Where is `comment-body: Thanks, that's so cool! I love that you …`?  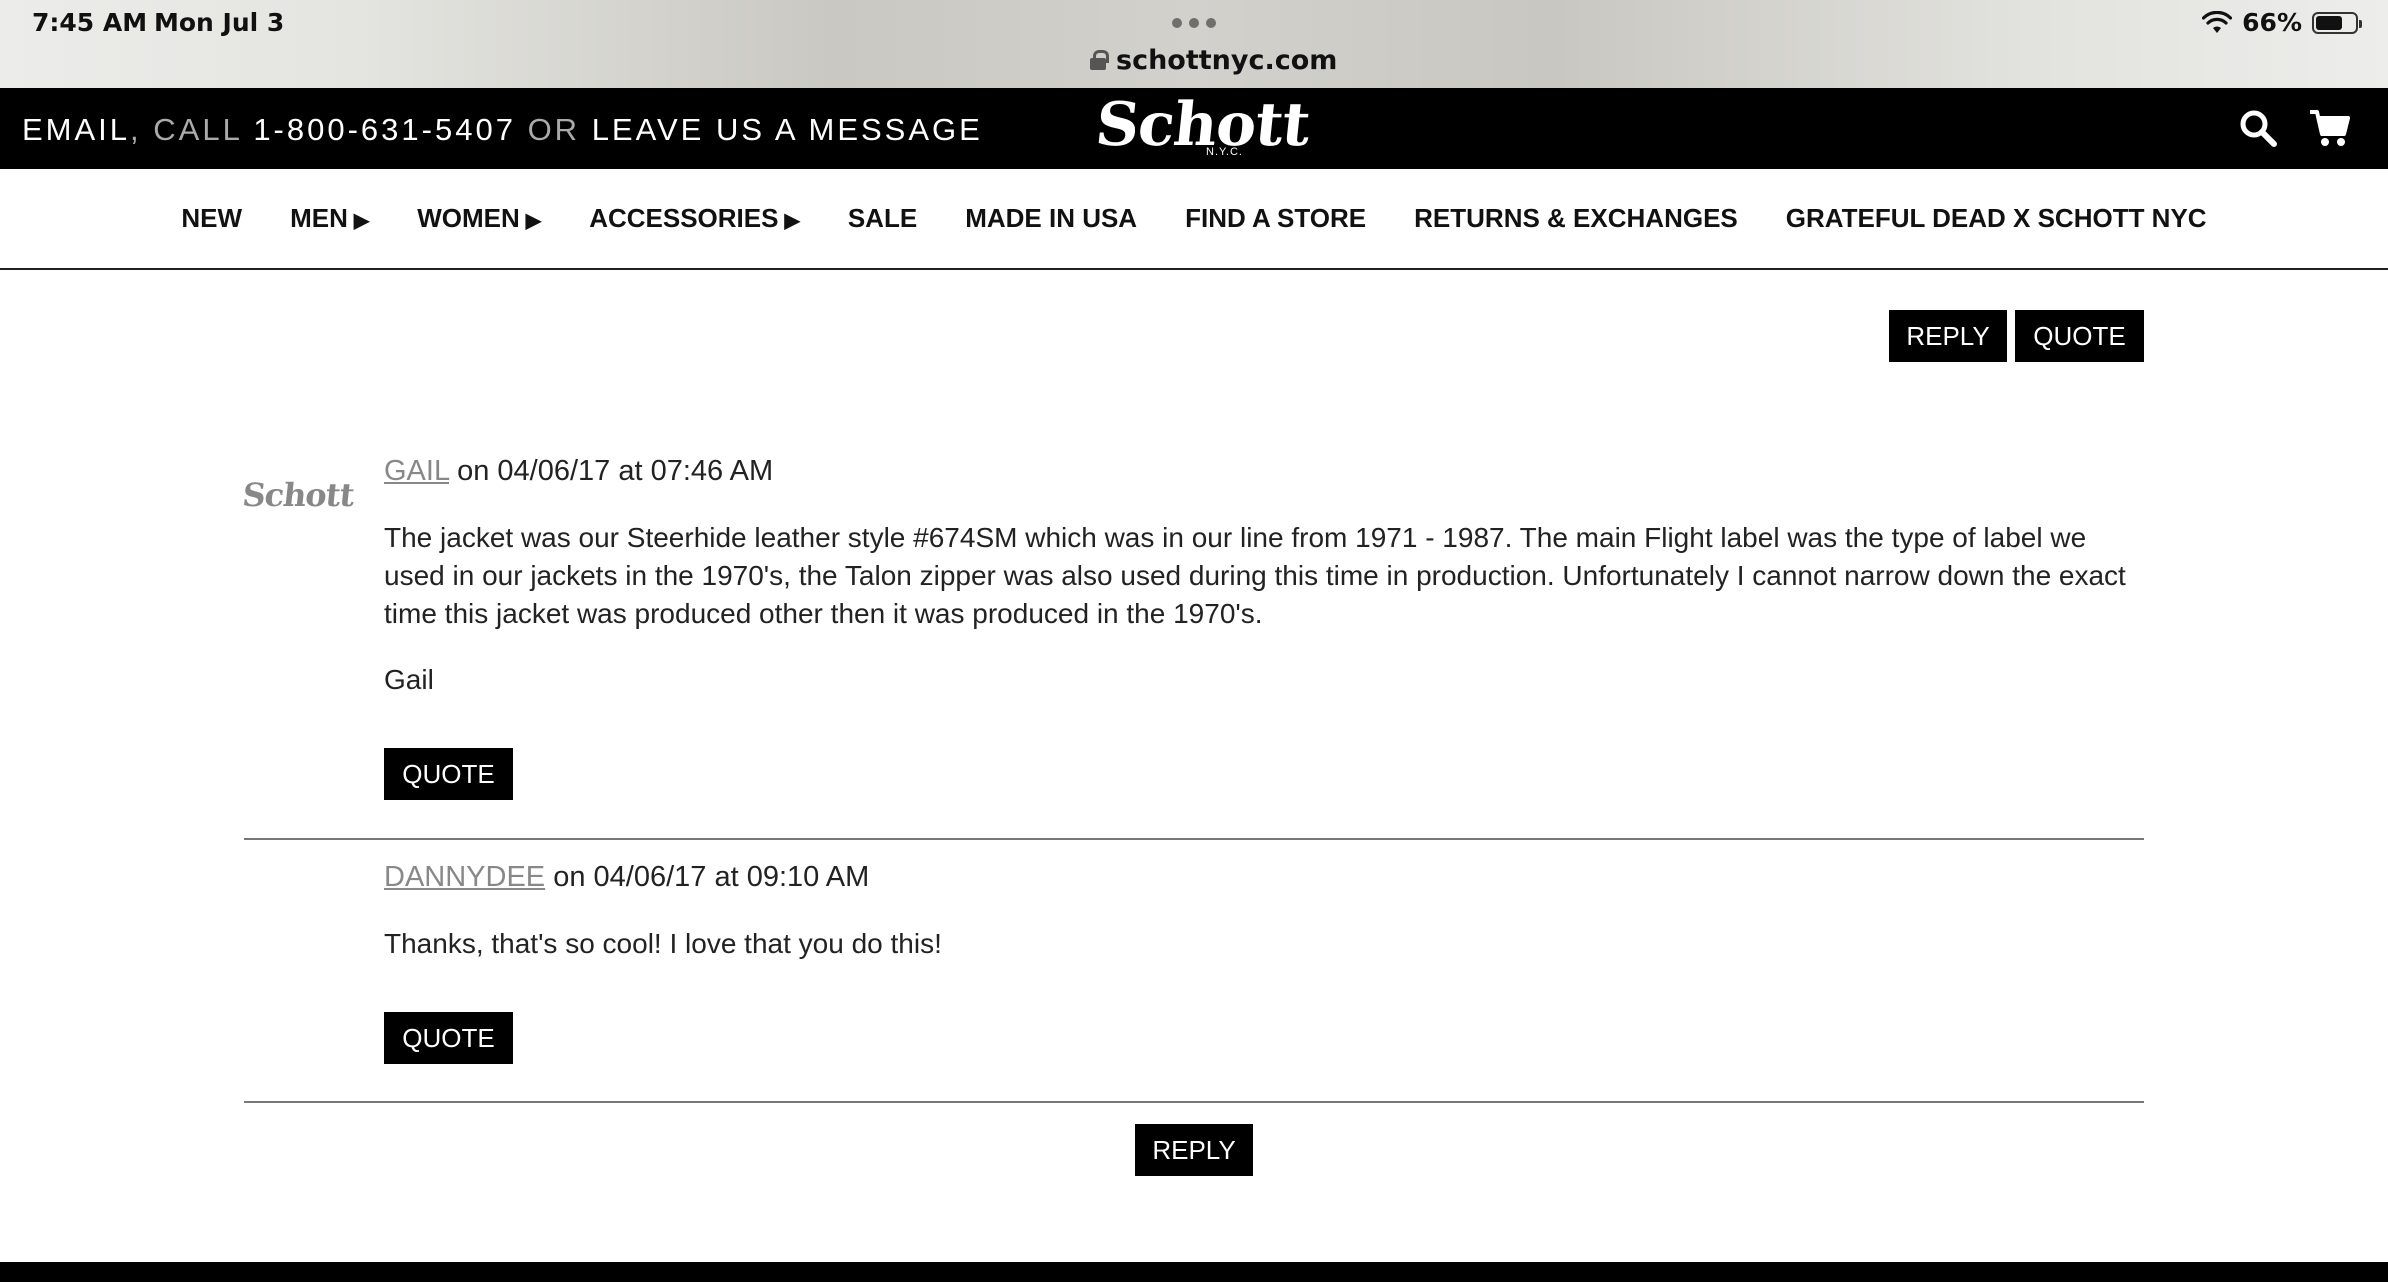 comment-body: Thanks, that's so cool! I love that you … is located at coordinates (663, 943).